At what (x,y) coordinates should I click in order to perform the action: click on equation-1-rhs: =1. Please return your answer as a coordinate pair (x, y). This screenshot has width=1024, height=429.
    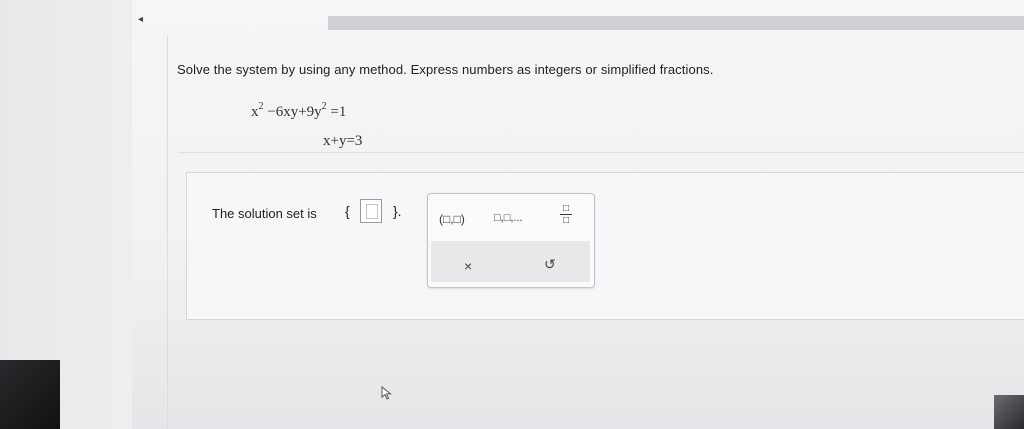
    Looking at the image, I should click on (336, 112).